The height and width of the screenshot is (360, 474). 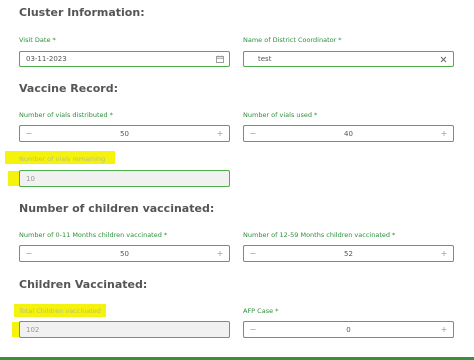 I want to click on section-title-vaccine-record: Vaccine Record:, so click(x=68, y=88).